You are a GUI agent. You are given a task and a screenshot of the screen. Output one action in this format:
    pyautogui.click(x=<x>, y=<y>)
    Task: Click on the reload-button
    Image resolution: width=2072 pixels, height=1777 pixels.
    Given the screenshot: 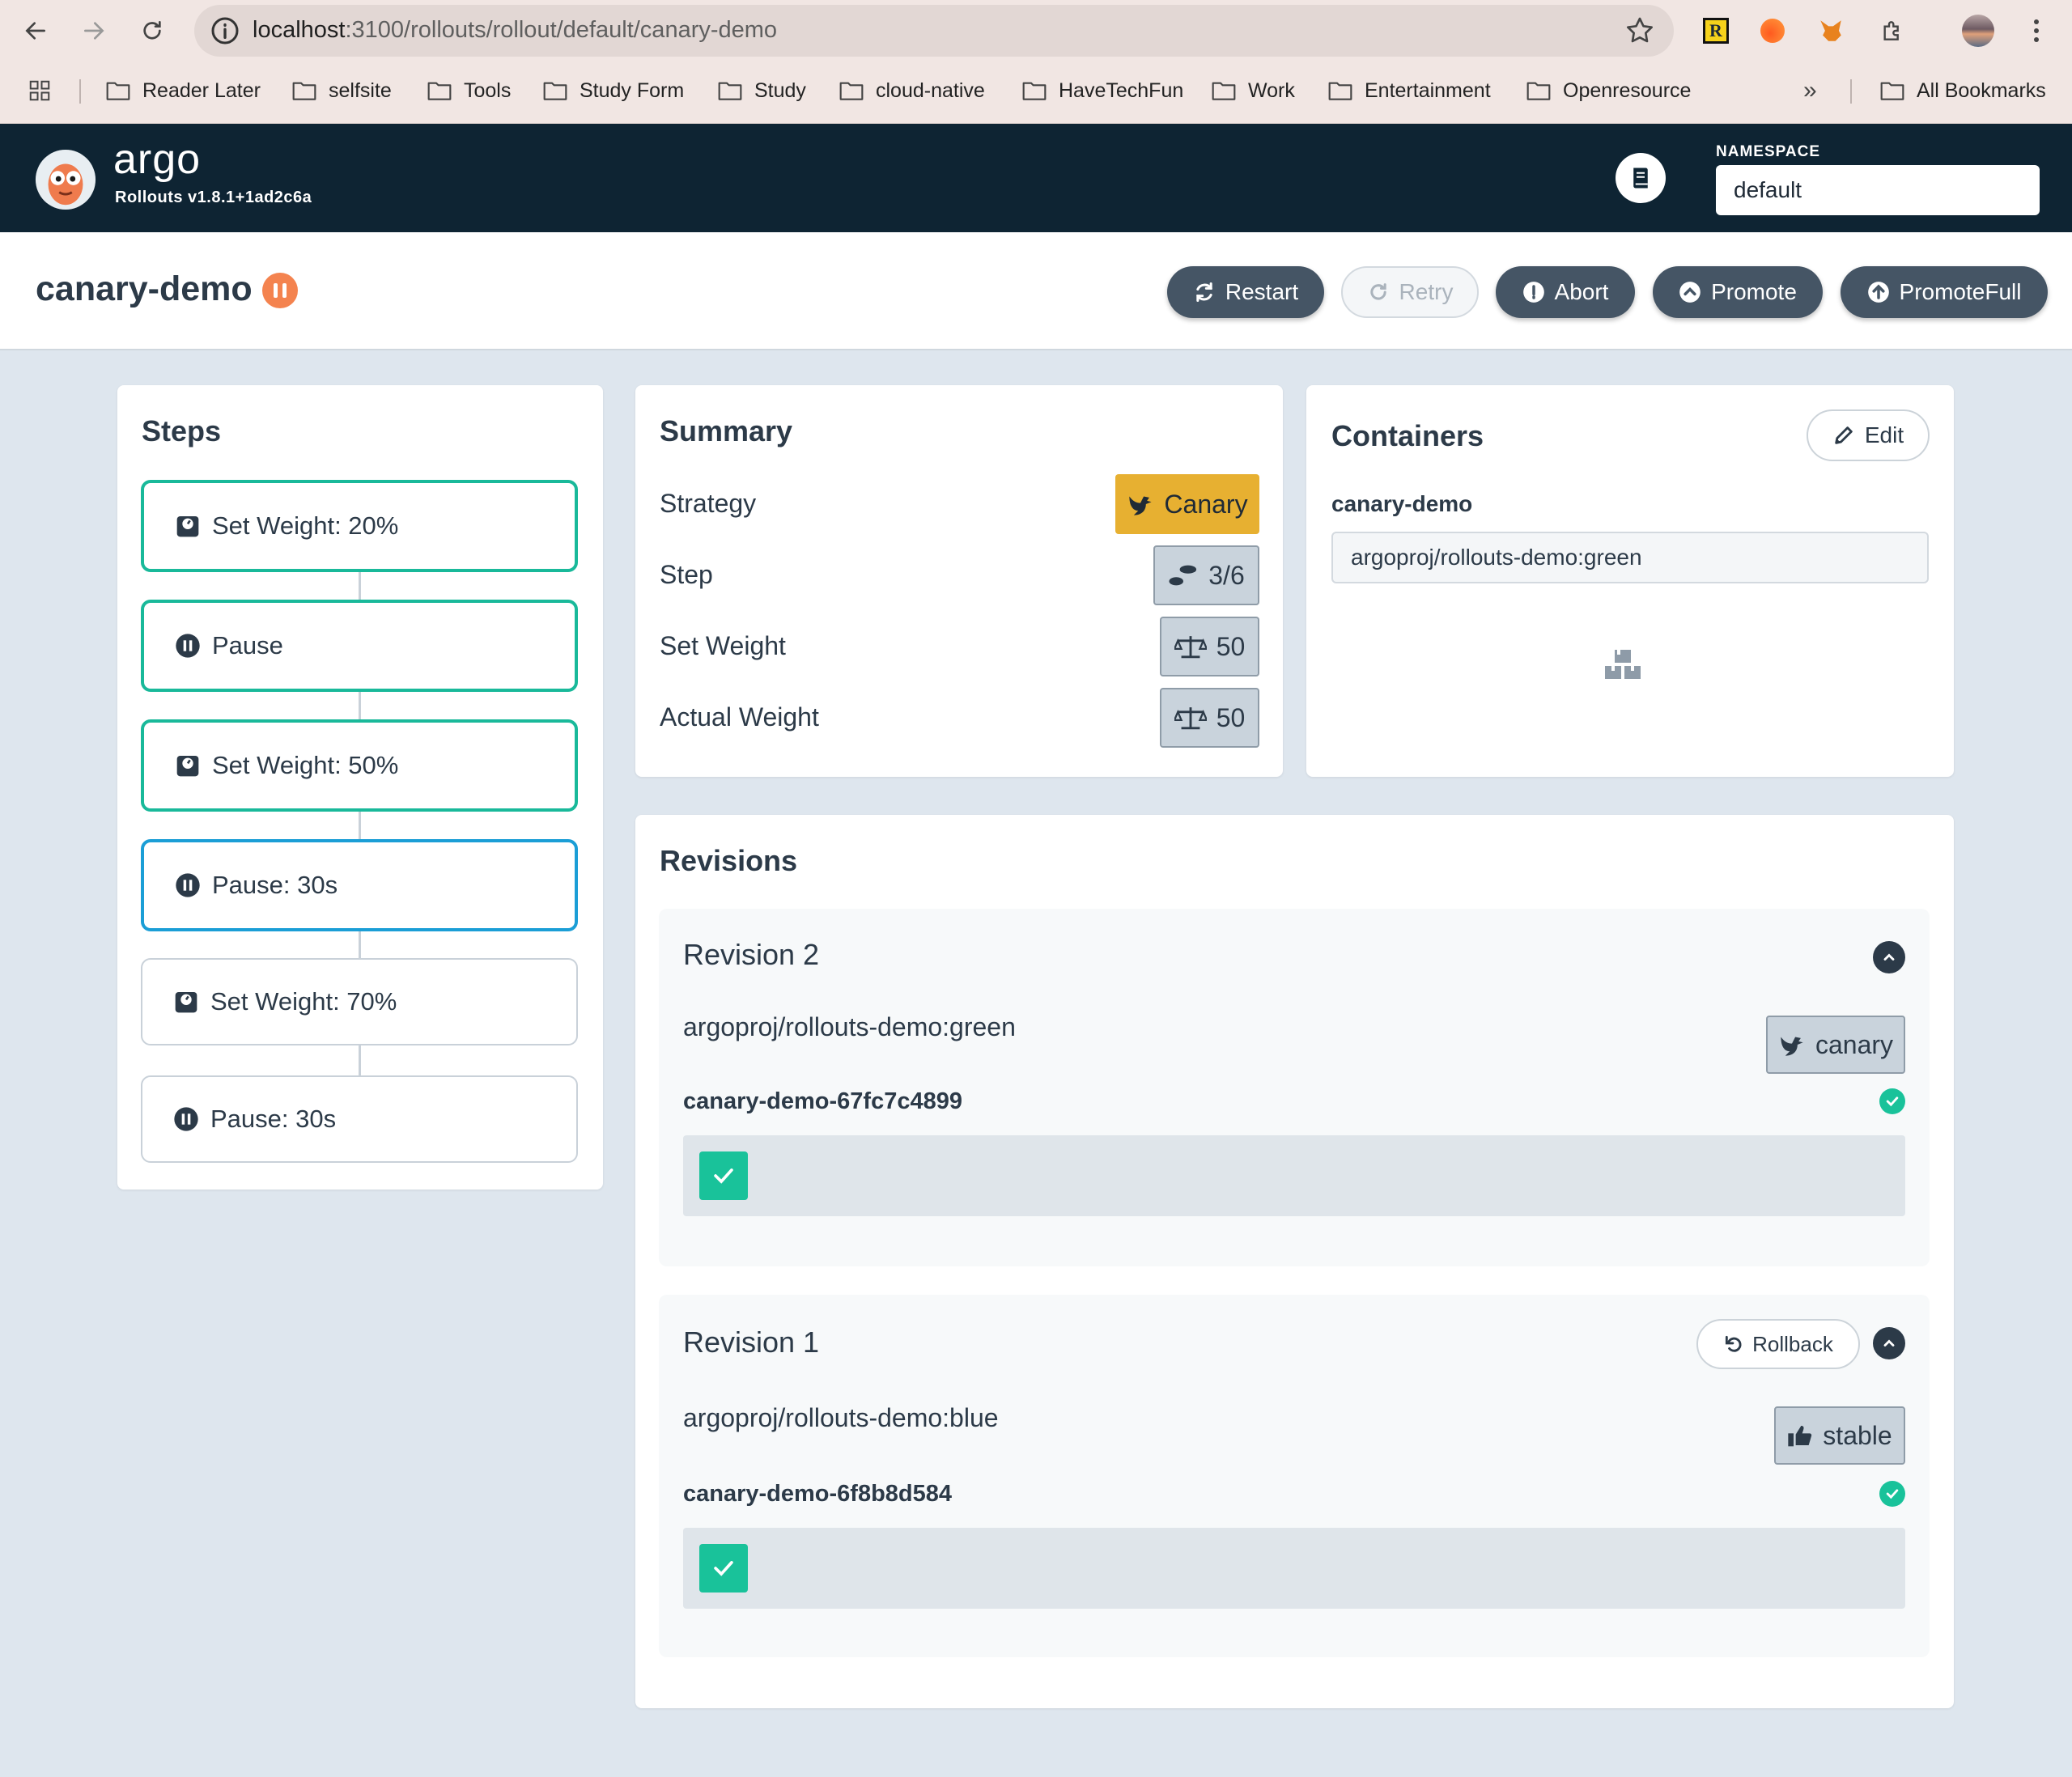 What is the action you would take?
    pyautogui.click(x=152, y=30)
    